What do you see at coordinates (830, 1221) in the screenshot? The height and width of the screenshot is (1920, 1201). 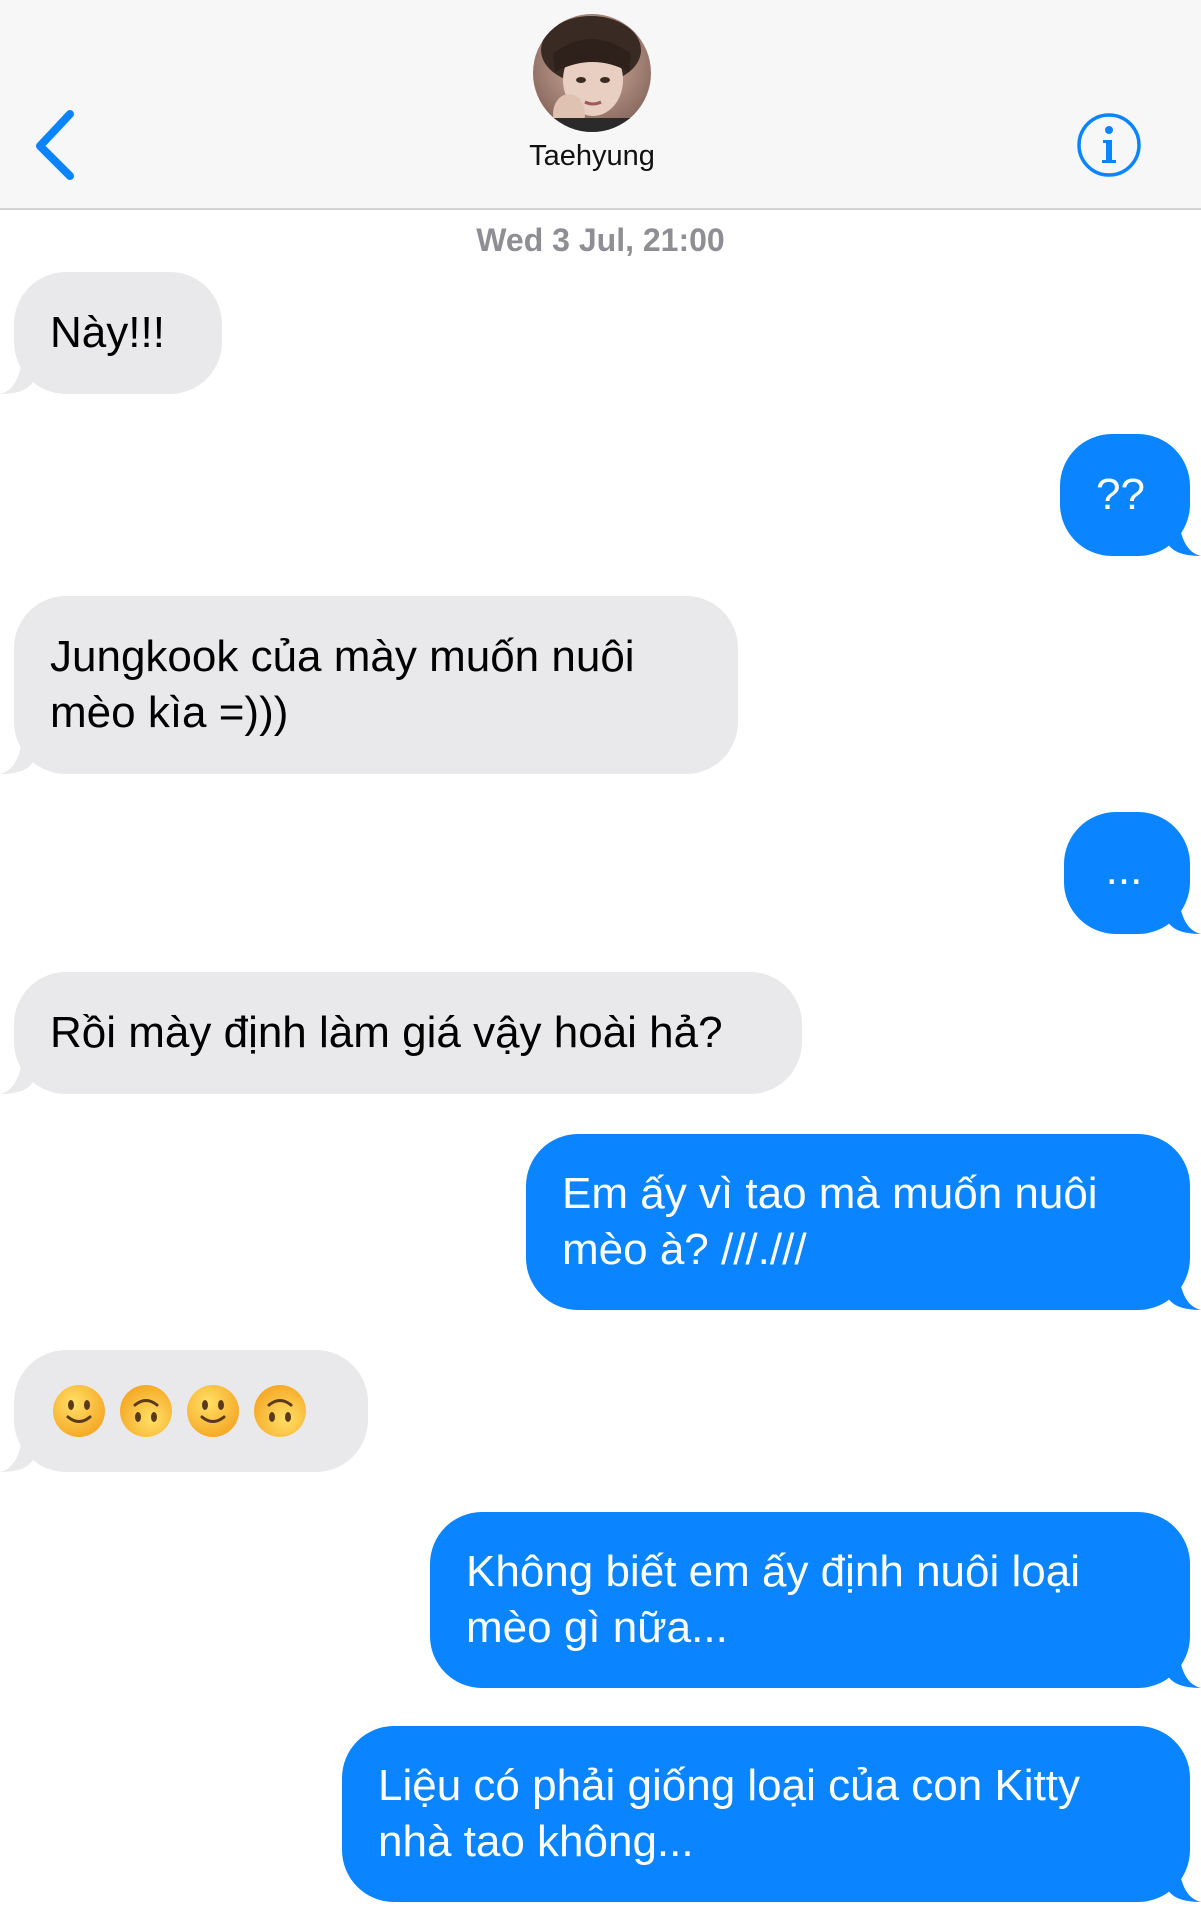 I see `message-text: Em ấy vì tao mà muốn nuôi mèo à? ///.///` at bounding box center [830, 1221].